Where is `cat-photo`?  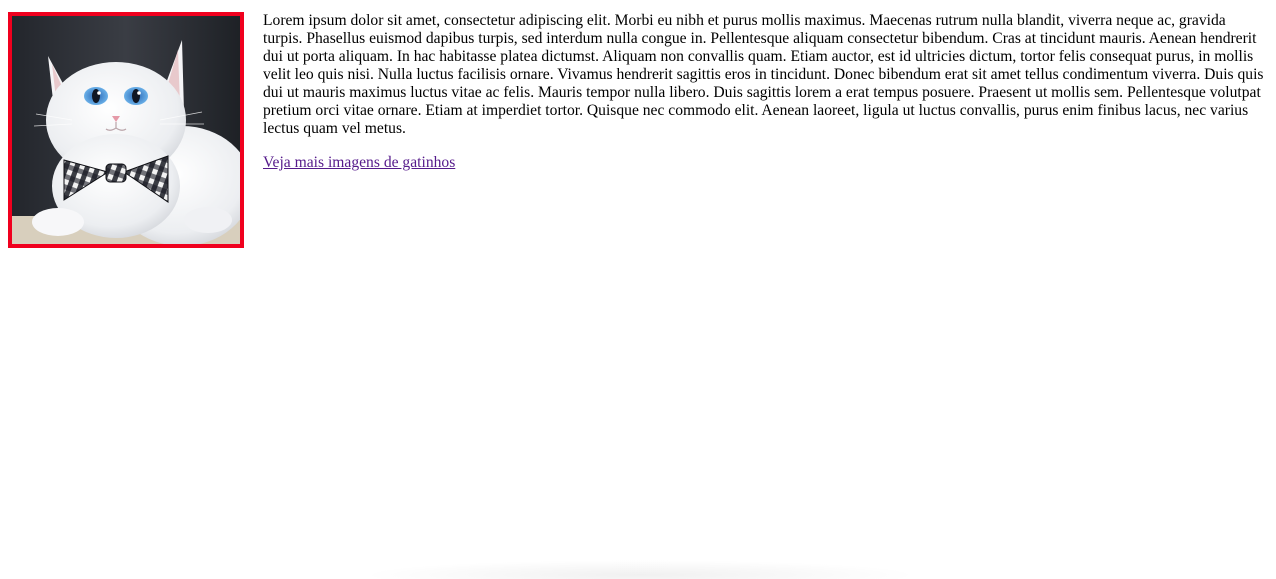 cat-photo is located at coordinates (126, 130).